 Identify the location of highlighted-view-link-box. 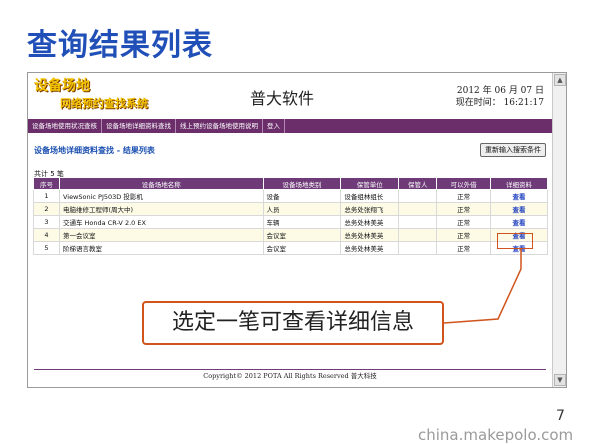
(515, 241).